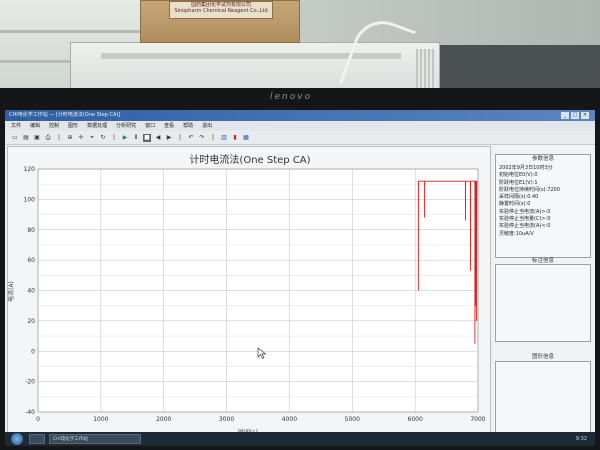  What do you see at coordinates (48, 138) in the screenshot?
I see `print-icon: ⎙` at bounding box center [48, 138].